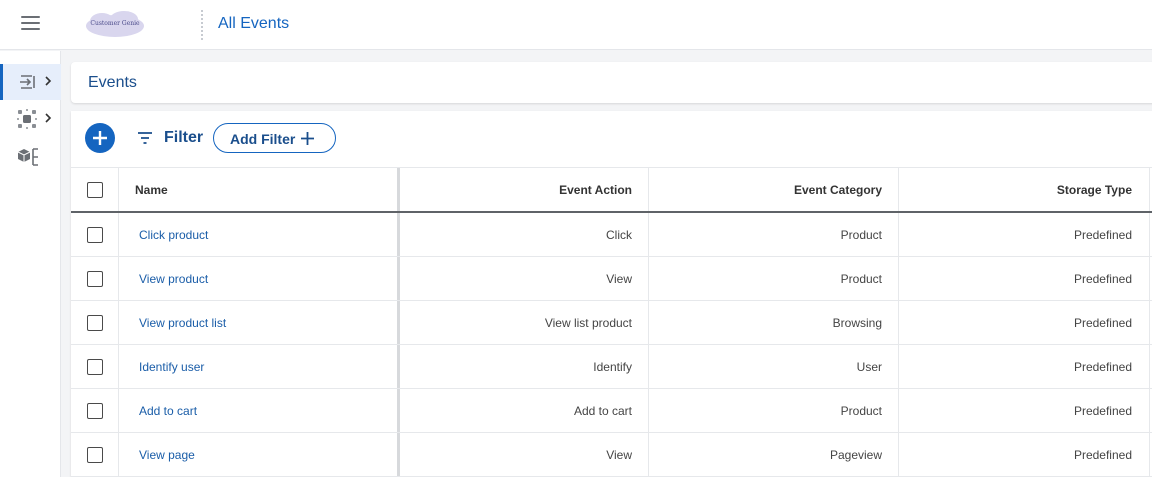 The width and height of the screenshot is (1152, 477). Describe the element at coordinates (774, 189) in the screenshot. I see `column-header-event-category: Event Category` at that location.